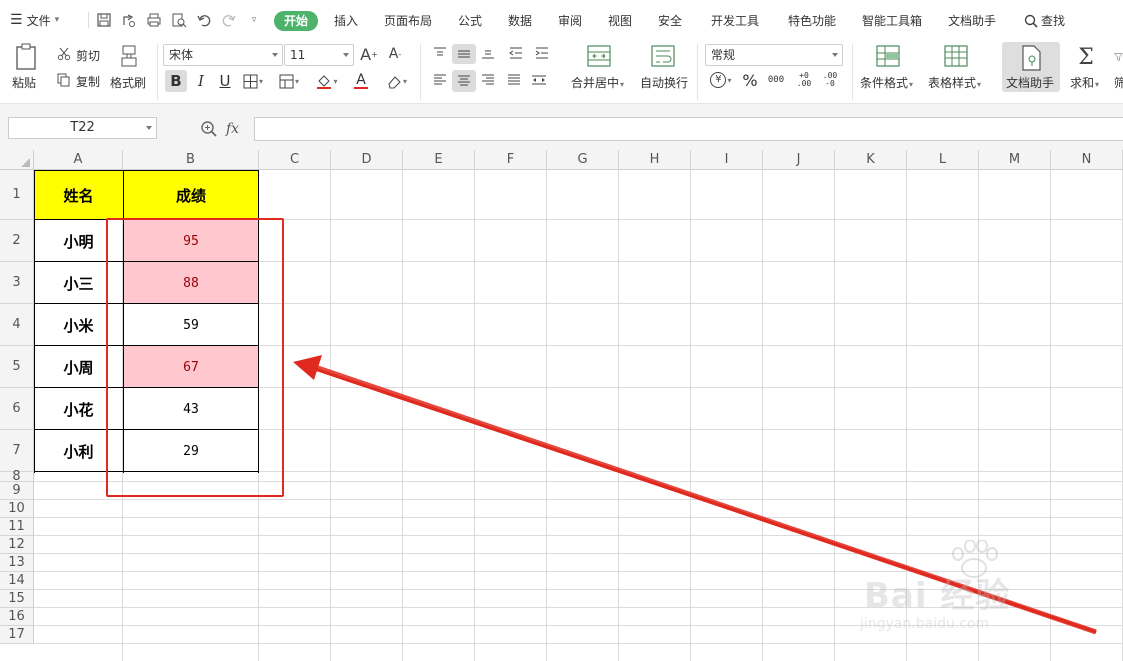 The width and height of the screenshot is (1123, 661). Describe the element at coordinates (804, 80) in the screenshot. I see `increase-decimal-button: +0 .00` at that location.